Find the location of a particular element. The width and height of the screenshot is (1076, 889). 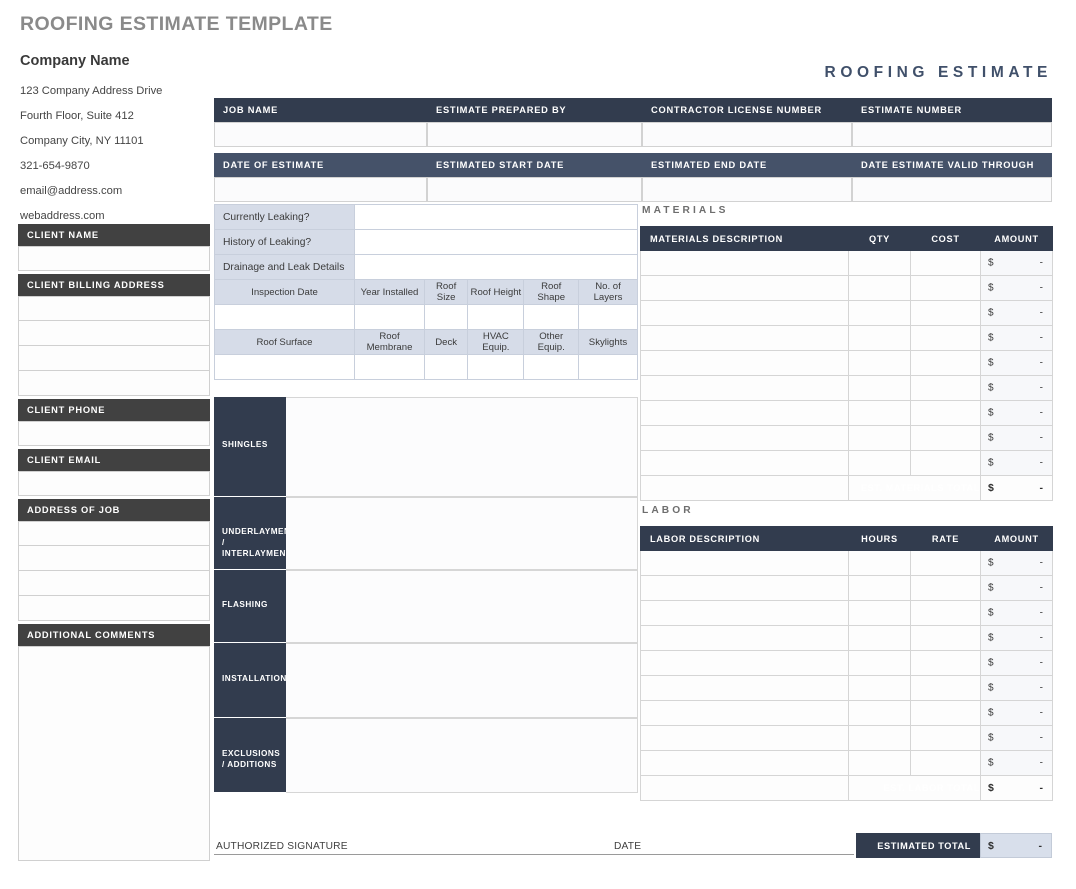

company-address-line: email@address.com is located at coordinates (71, 191).